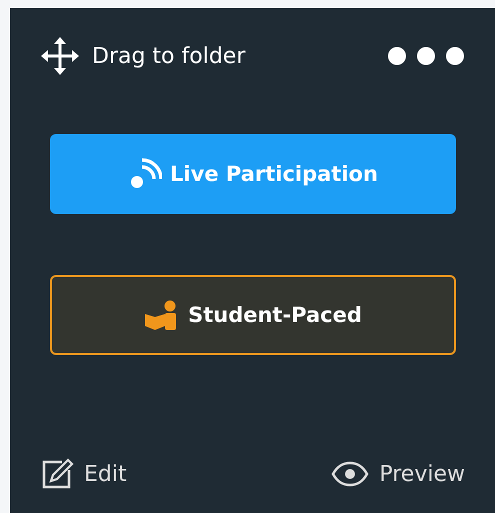  Describe the element at coordinates (83, 474) in the screenshot. I see `edit-button: Edit` at that location.